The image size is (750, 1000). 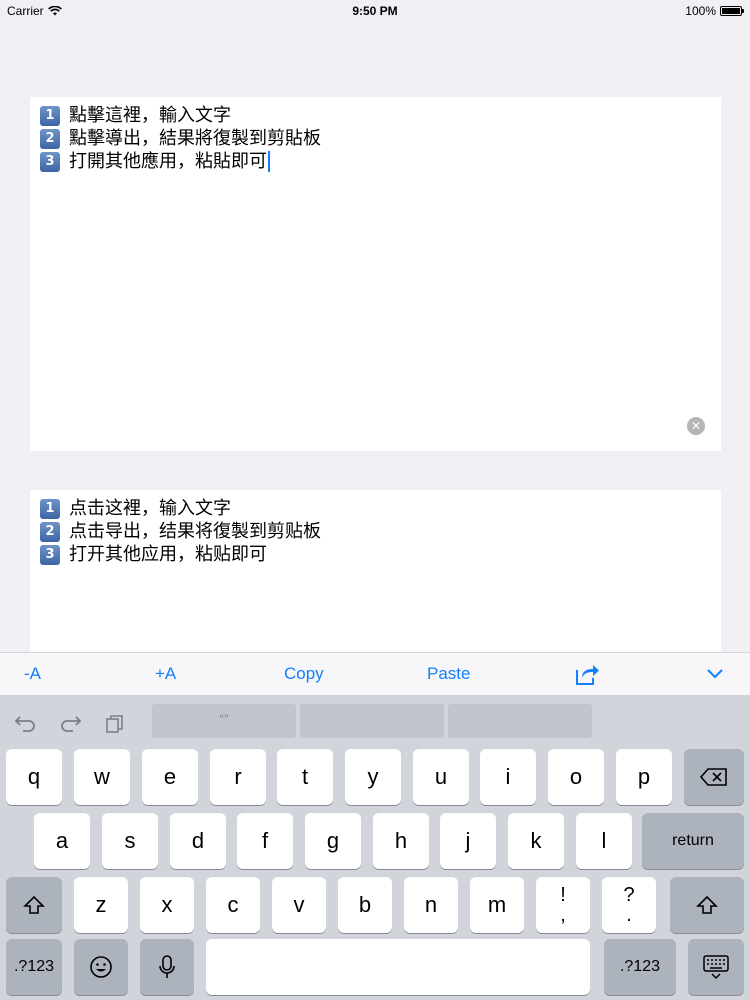 I want to click on line-text: 打開其他應用，粘貼即可, so click(x=168, y=161).